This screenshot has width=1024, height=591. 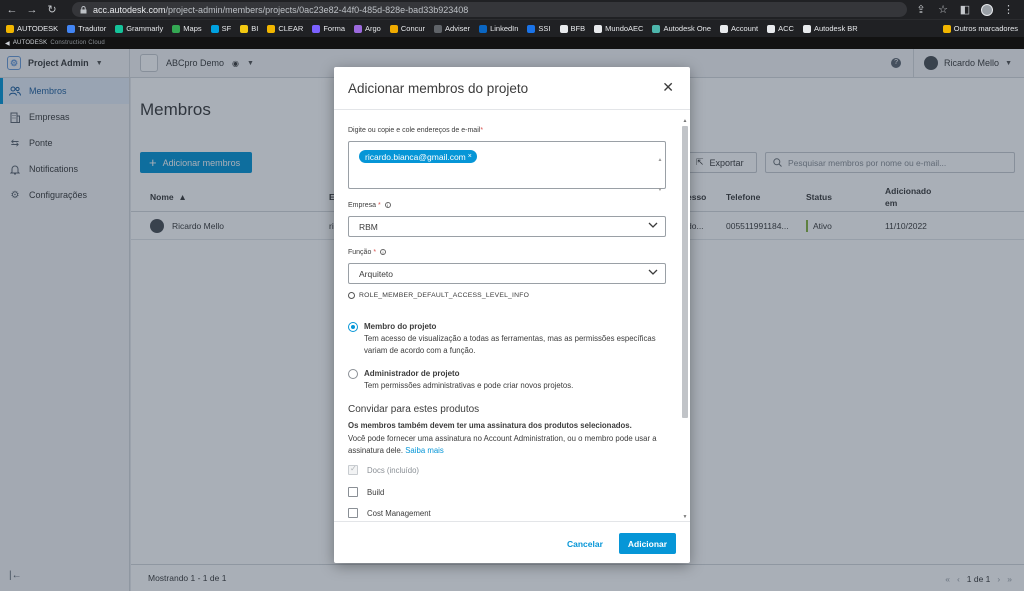 I want to click on company-select: RBM, so click(x=507, y=226).